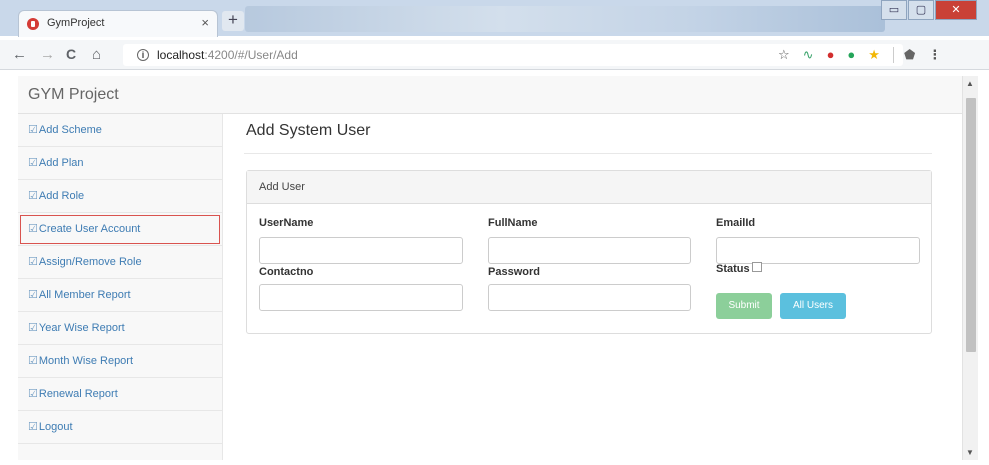 The width and height of the screenshot is (989, 465). Describe the element at coordinates (909, 55) in the screenshot. I see `profile-icon: ⬟` at that location.